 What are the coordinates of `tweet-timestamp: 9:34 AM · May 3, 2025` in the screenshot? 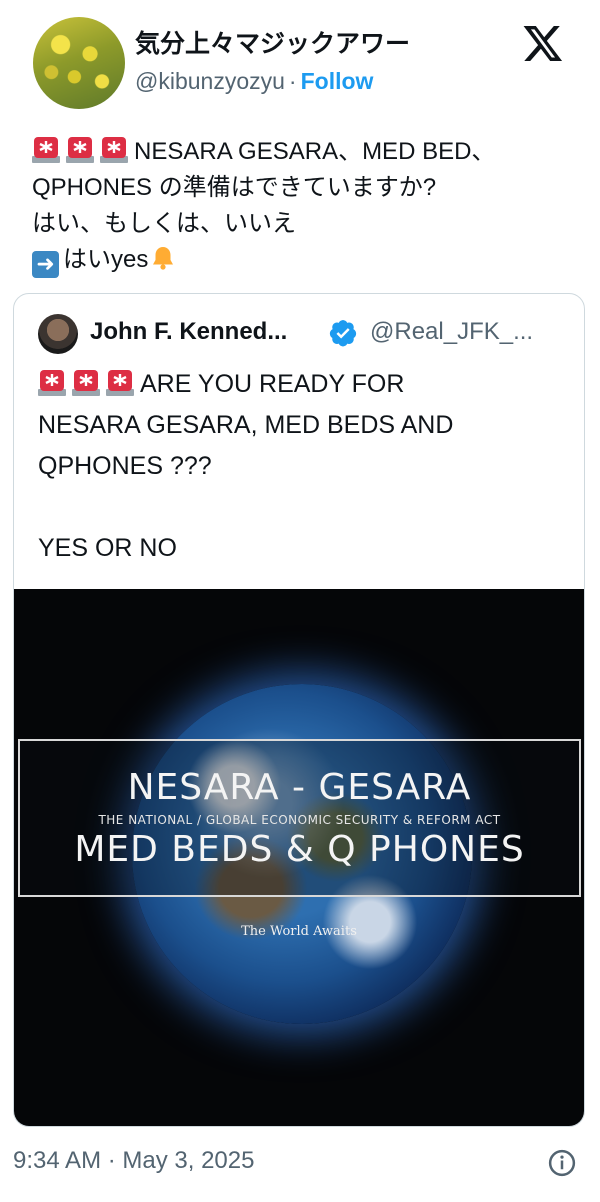 It's located at (133, 1161).